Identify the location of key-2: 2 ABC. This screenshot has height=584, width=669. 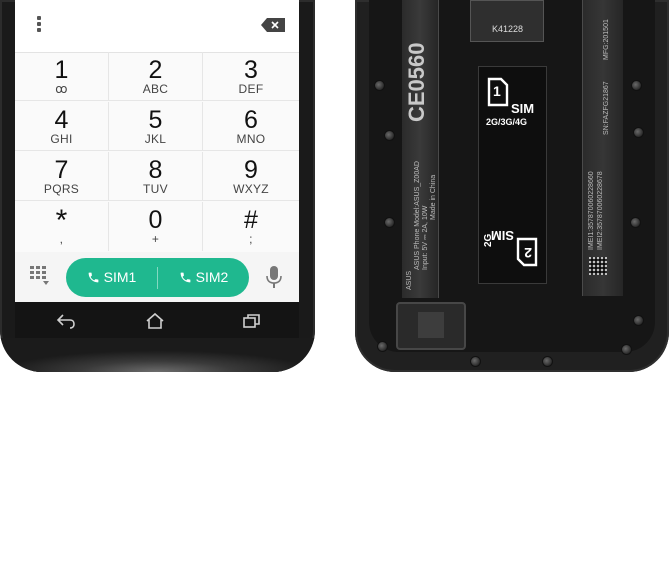
(156, 76).